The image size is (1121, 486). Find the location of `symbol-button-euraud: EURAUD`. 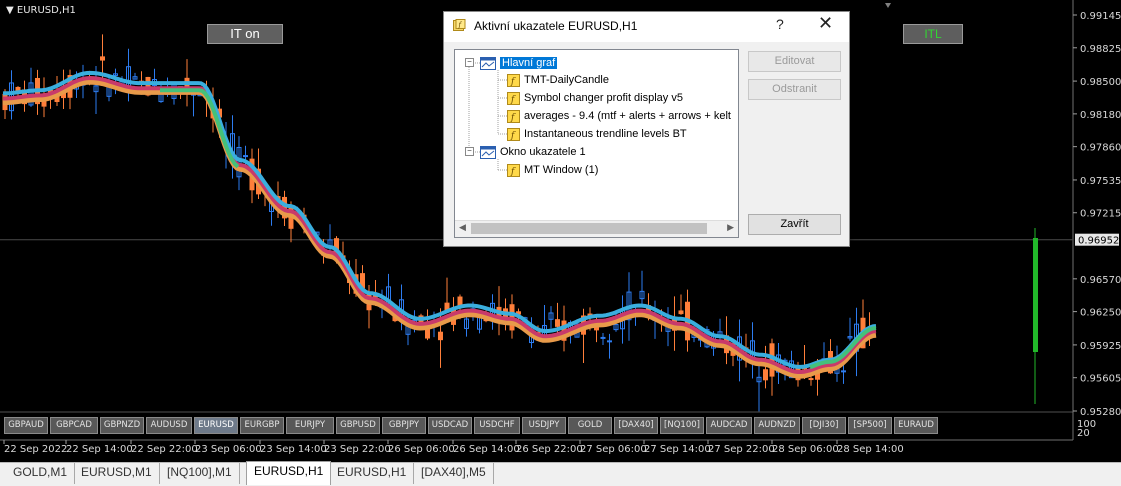

symbol-button-euraud: EURAUD is located at coordinates (916, 425).